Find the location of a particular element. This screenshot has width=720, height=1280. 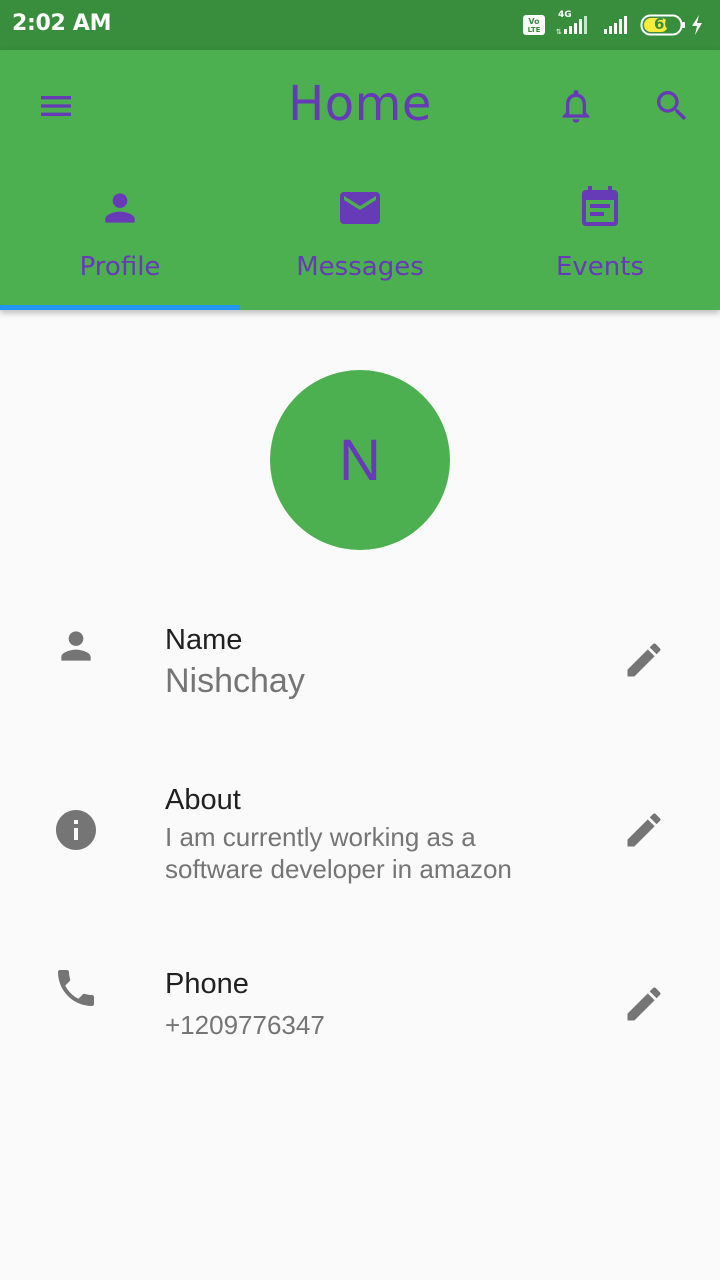

tab-label: Messages is located at coordinates (360, 267).